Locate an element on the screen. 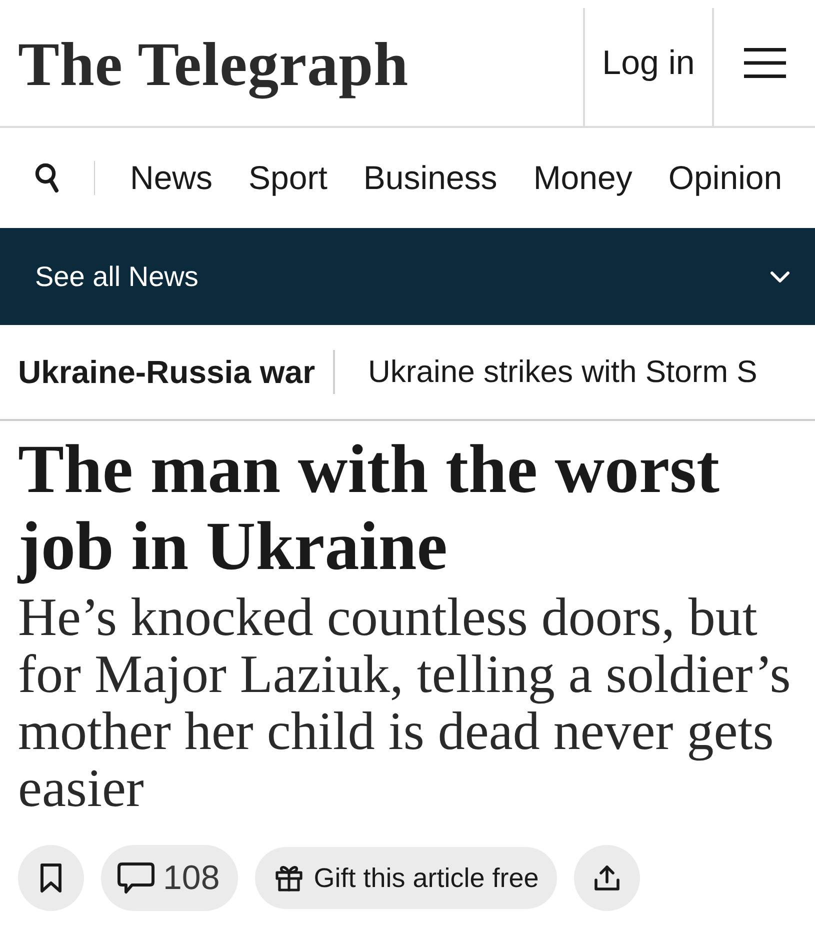 Image resolution: width=815 pixels, height=936 pixels. related-story-link: Ukraine strikes with Storm S is located at coordinates (563, 372).